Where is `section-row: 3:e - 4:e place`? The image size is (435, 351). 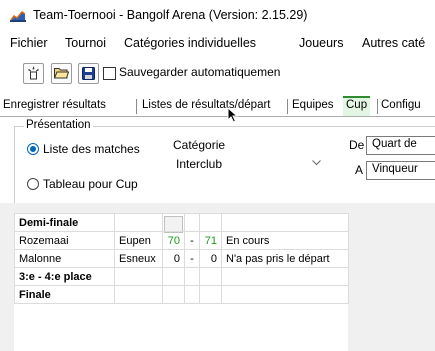 section-row: 3:e - 4:e place is located at coordinates (181, 276).